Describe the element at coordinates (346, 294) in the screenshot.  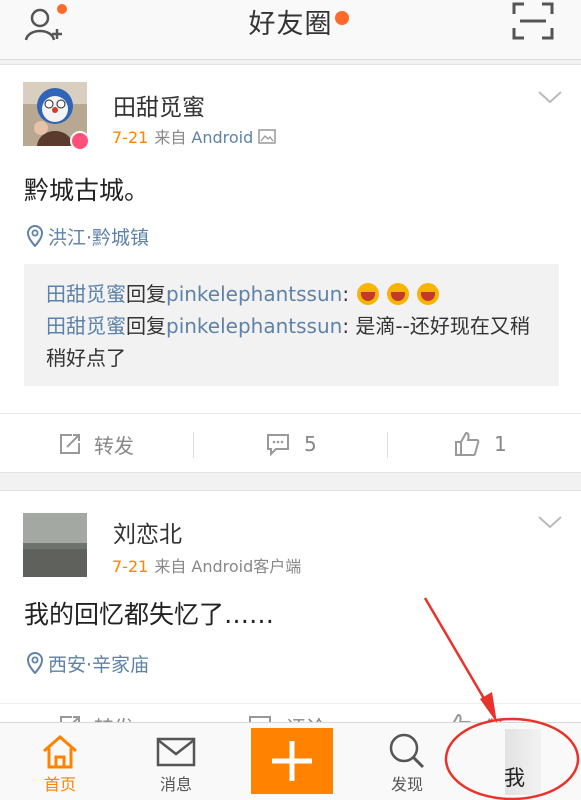
I see `comment-text: :` at that location.